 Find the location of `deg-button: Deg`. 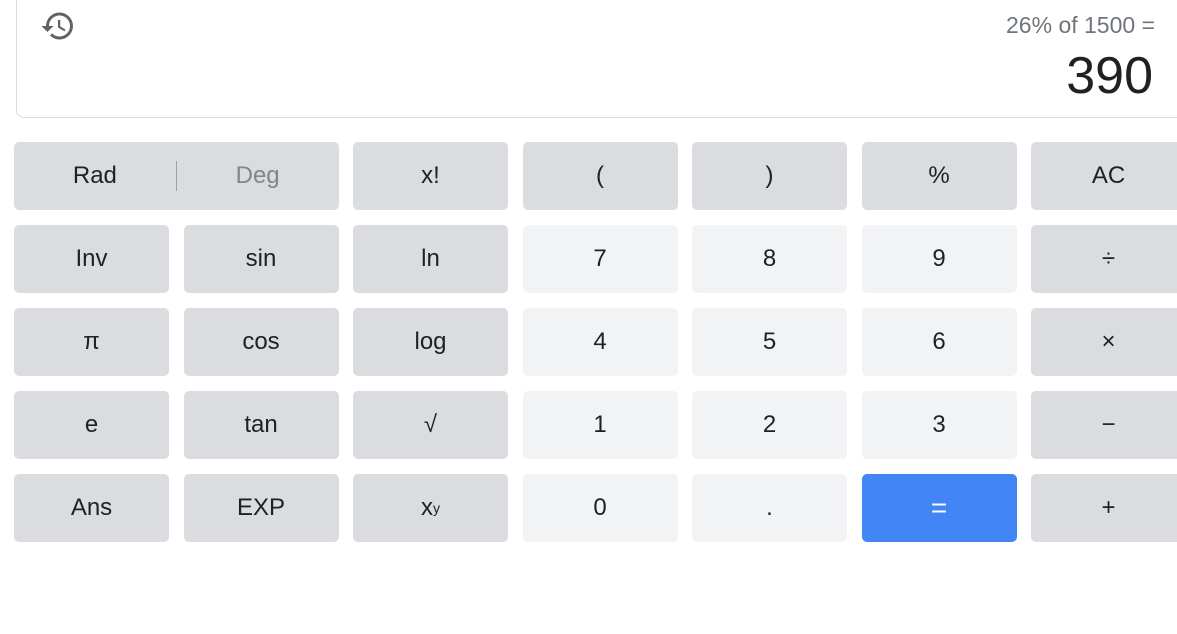

deg-button: Deg is located at coordinates (258, 176).